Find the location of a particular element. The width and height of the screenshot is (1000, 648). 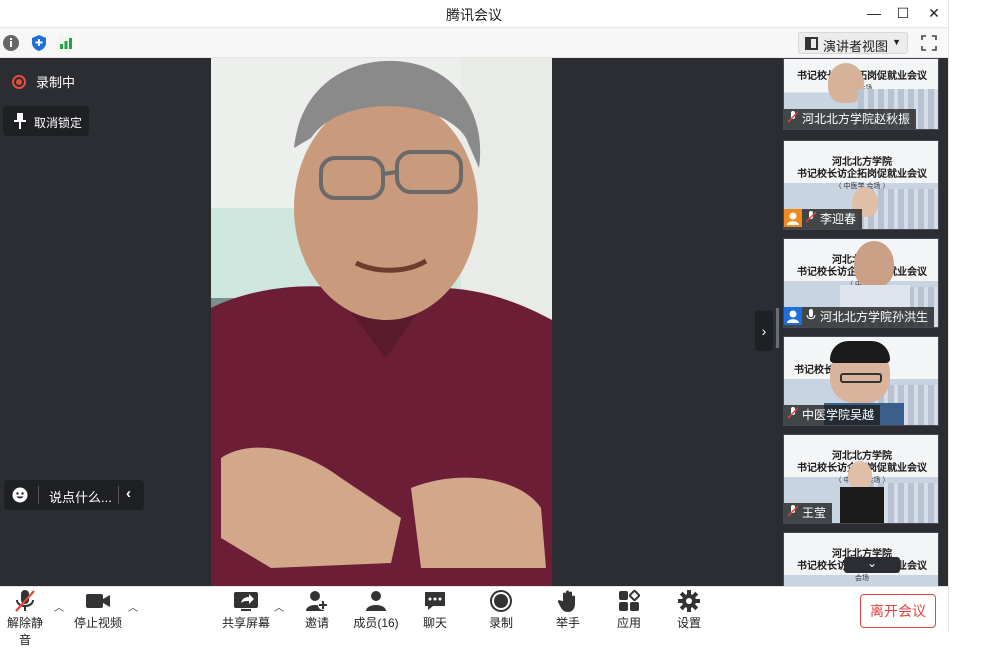

gear-icon is located at coordinates (689, 601).